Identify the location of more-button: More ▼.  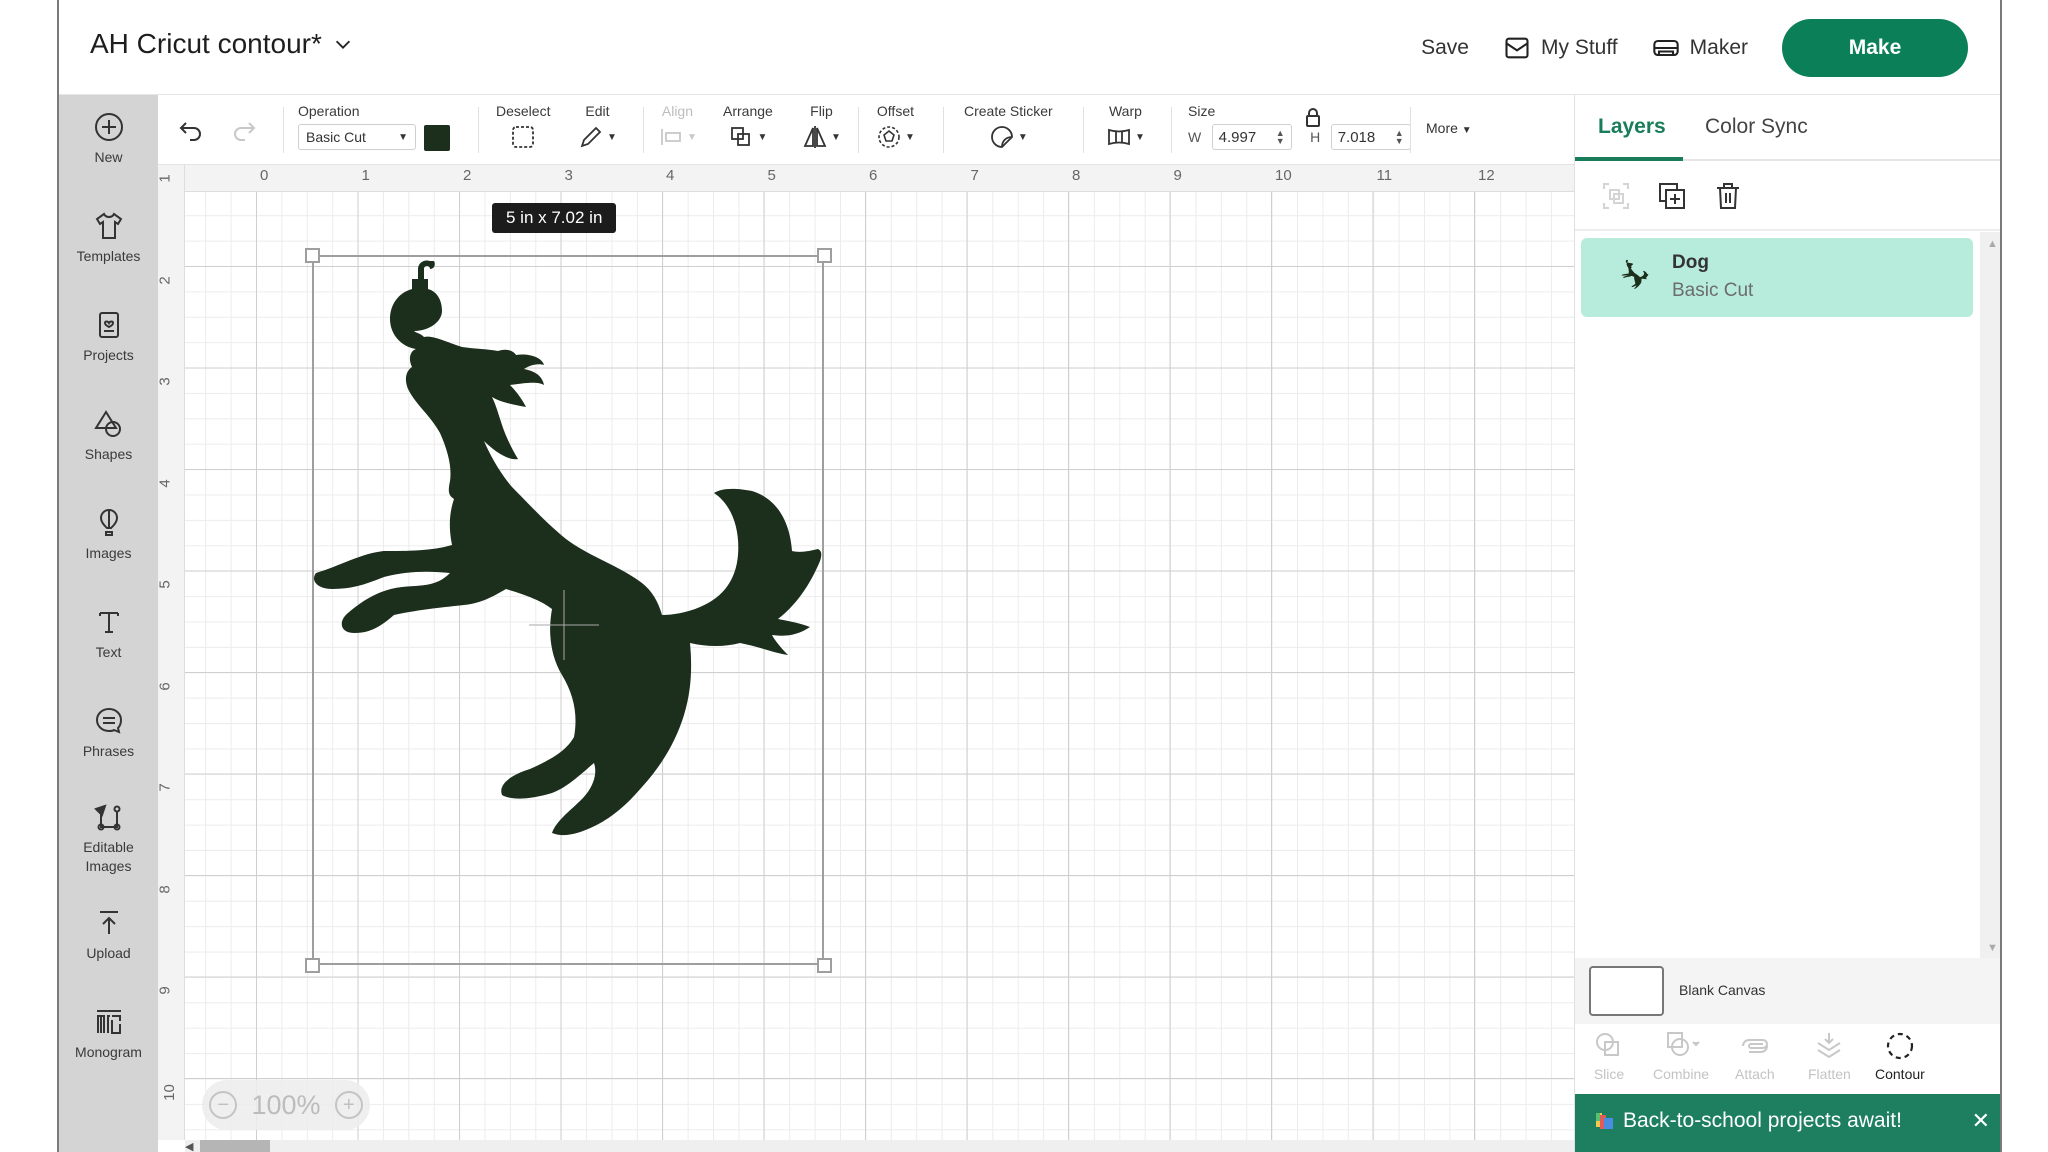
(1449, 128).